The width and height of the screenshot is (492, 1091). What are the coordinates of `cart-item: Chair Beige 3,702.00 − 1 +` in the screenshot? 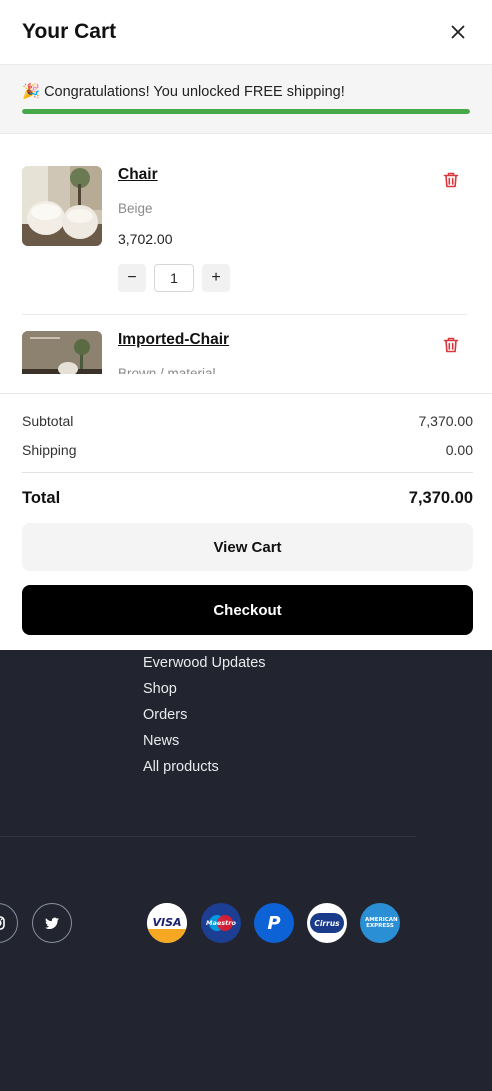 It's located at (244, 236).